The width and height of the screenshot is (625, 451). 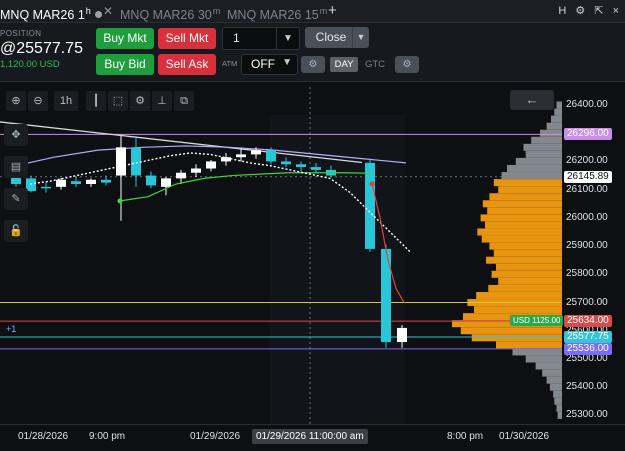 I want to click on usd-pnl-badge: USD 1125.00, so click(x=537, y=320).